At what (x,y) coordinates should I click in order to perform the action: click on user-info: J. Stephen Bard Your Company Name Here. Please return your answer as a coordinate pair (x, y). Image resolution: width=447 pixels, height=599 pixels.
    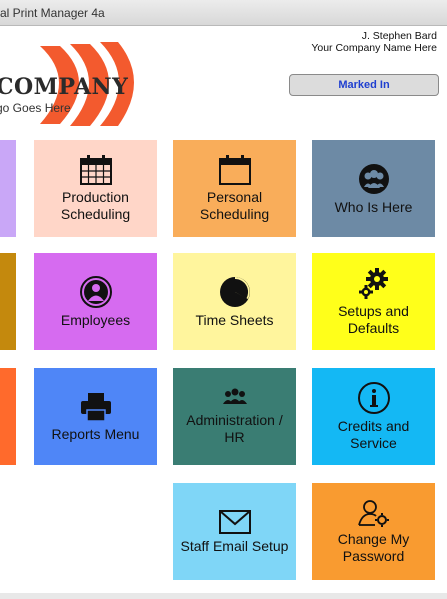
    Looking at the image, I should click on (374, 42).